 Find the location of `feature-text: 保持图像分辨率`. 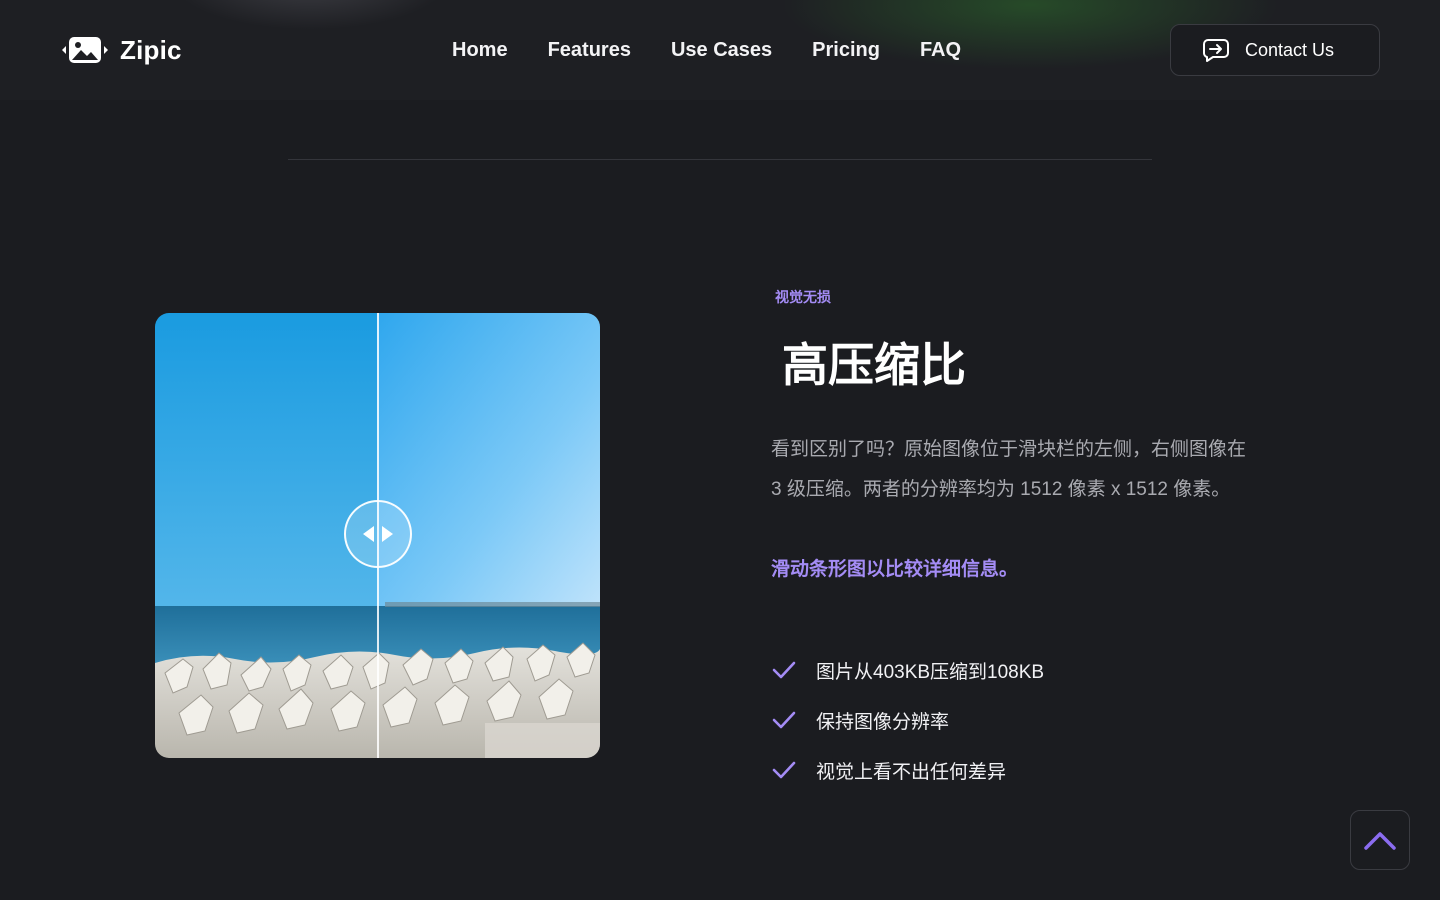

feature-text: 保持图像分辨率 is located at coordinates (883, 722).